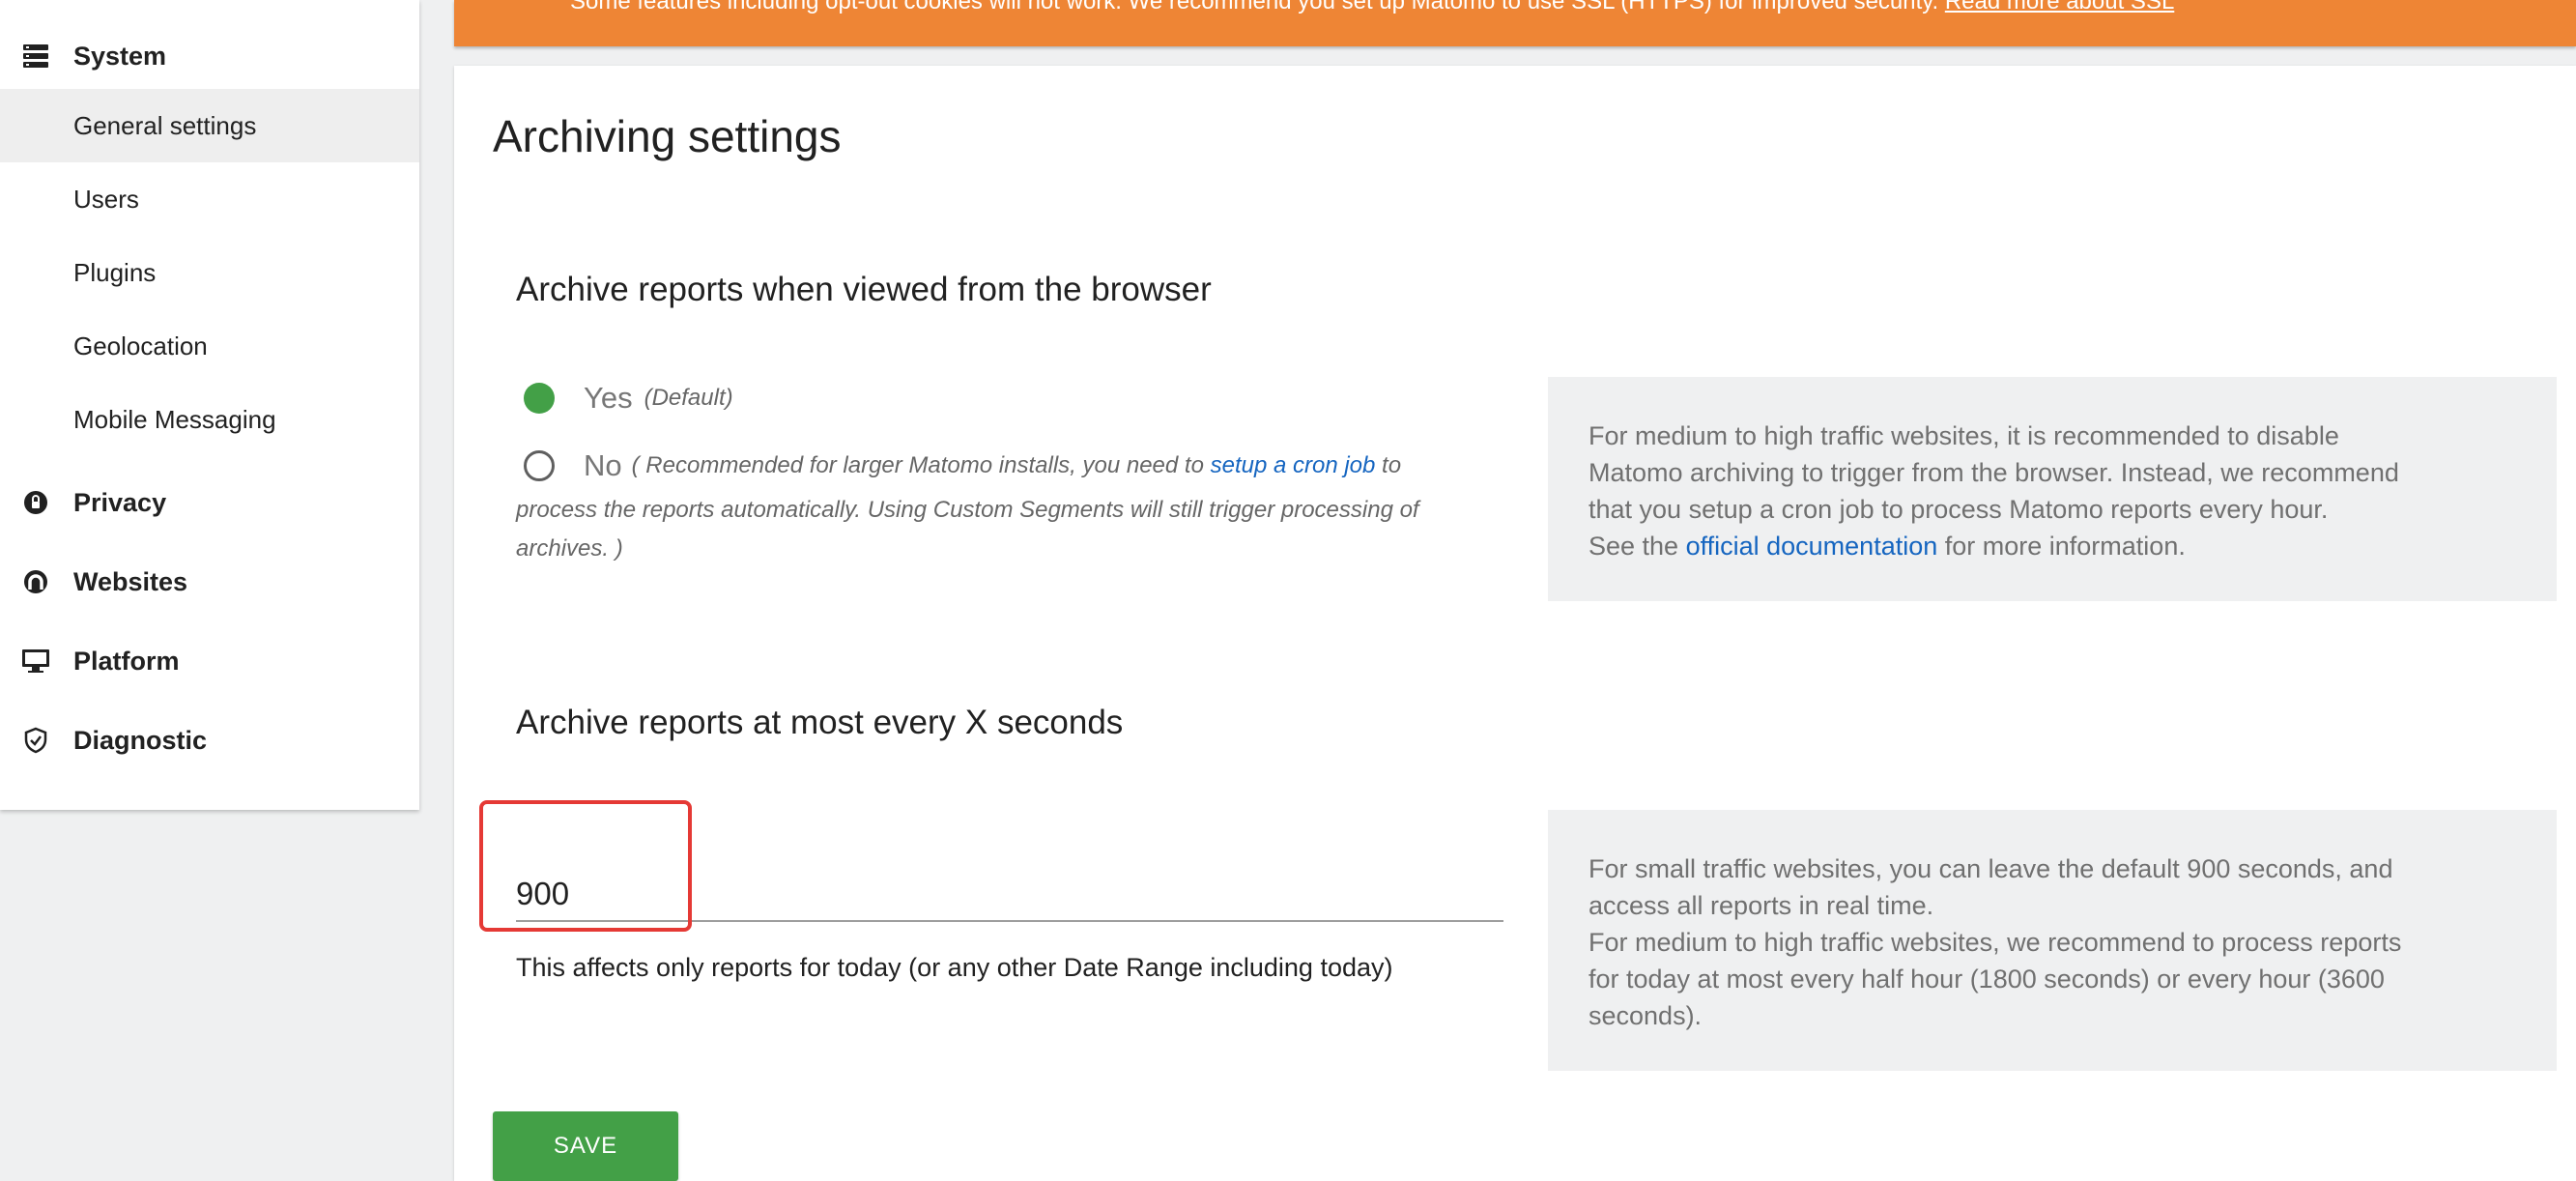  I want to click on official-documentation-link: official documentation, so click(1812, 547).